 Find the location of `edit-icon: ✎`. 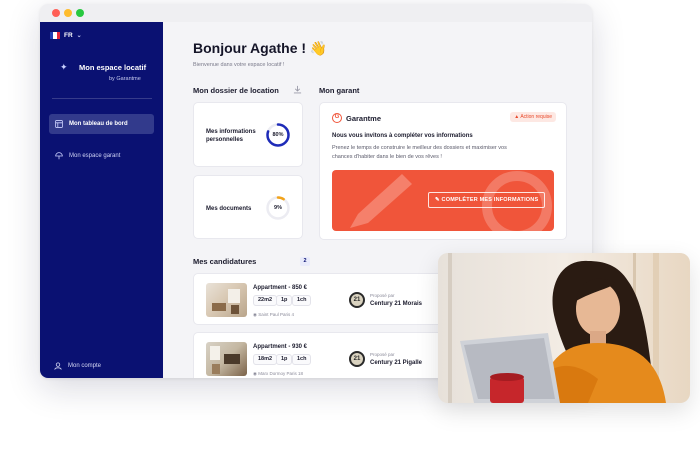

edit-icon: ✎ is located at coordinates (437, 200).